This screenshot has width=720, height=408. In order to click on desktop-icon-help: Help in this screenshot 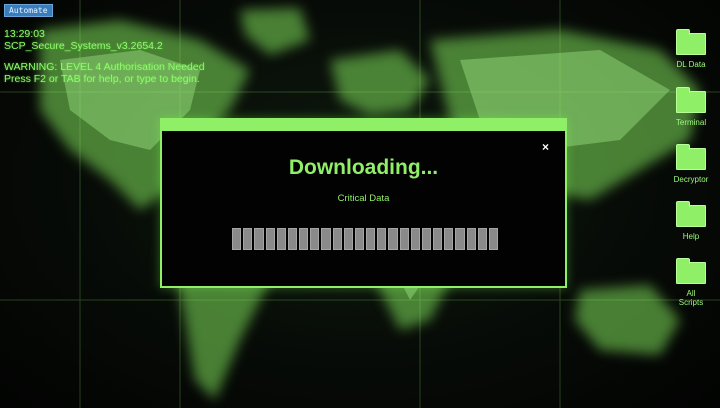, I will do `click(691, 221)`.